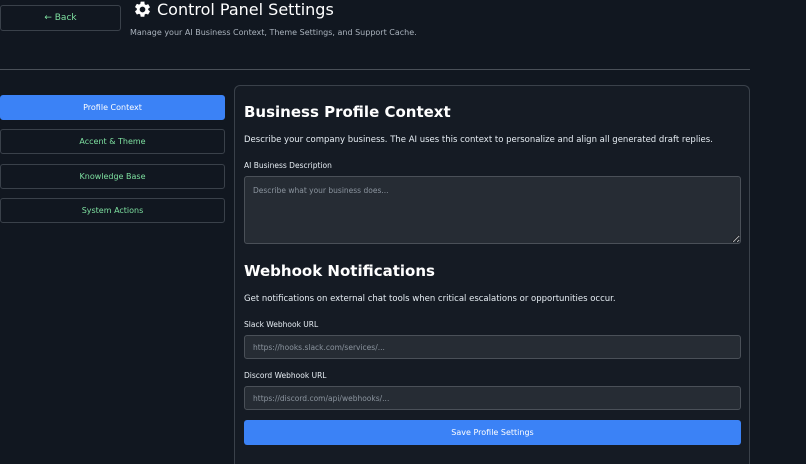 The image size is (806, 464). What do you see at coordinates (112, 176) in the screenshot?
I see `sidebar-item-knowledge-base: Knowledge Base` at bounding box center [112, 176].